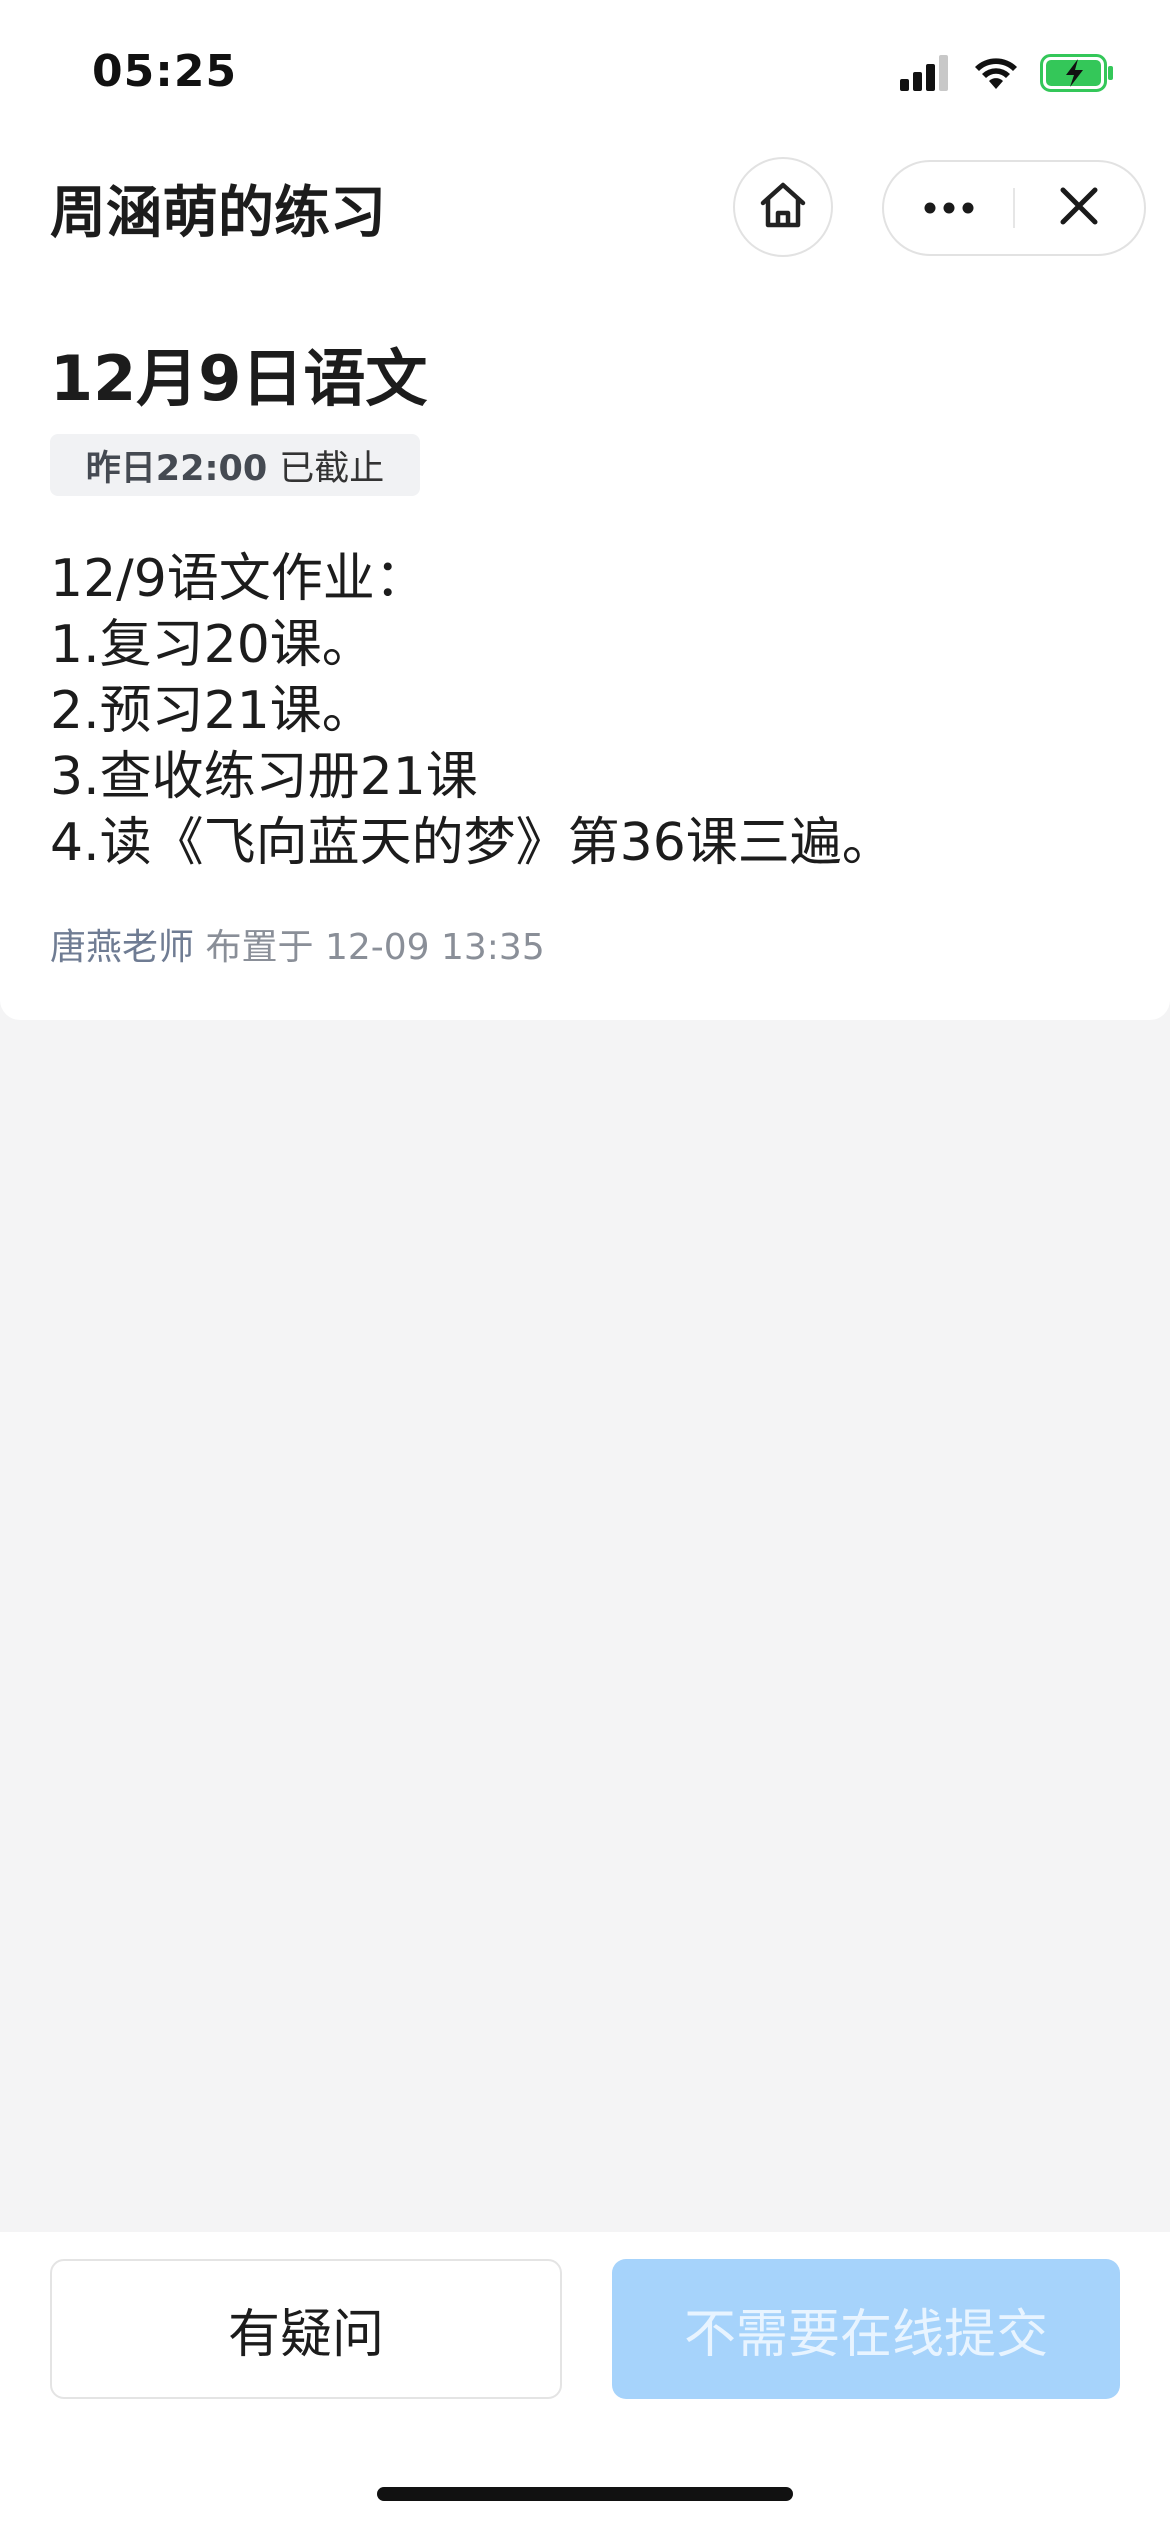  I want to click on more-button, so click(948, 208).